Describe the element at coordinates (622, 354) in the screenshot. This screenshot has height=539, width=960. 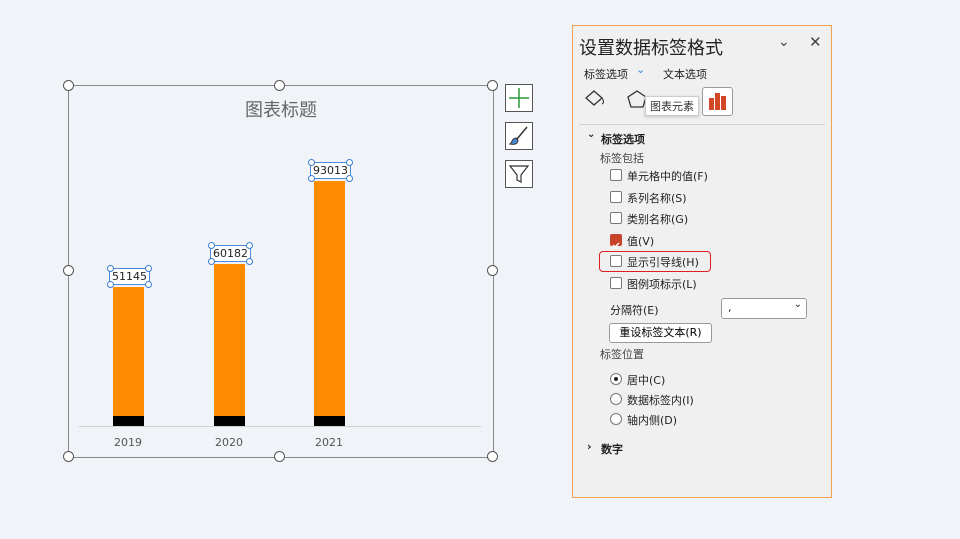
I see `label-position-heading: 标签位置` at that location.